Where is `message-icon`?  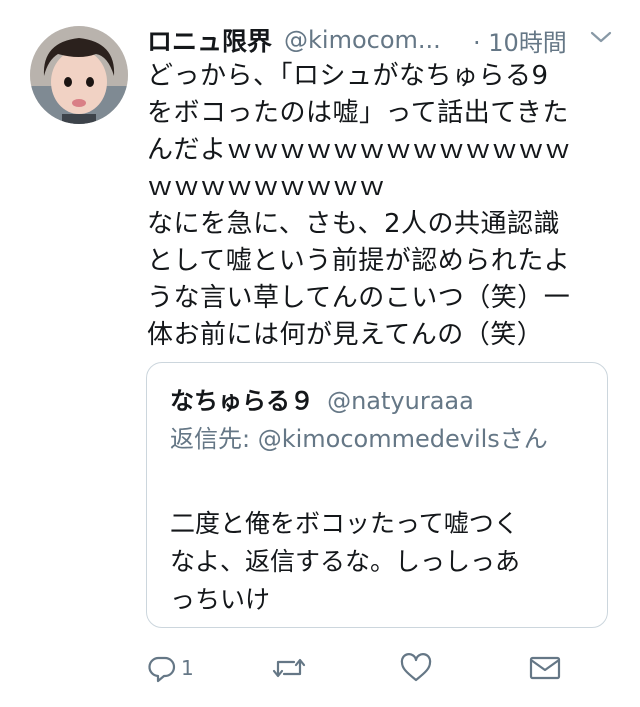
message-icon is located at coordinates (545, 668).